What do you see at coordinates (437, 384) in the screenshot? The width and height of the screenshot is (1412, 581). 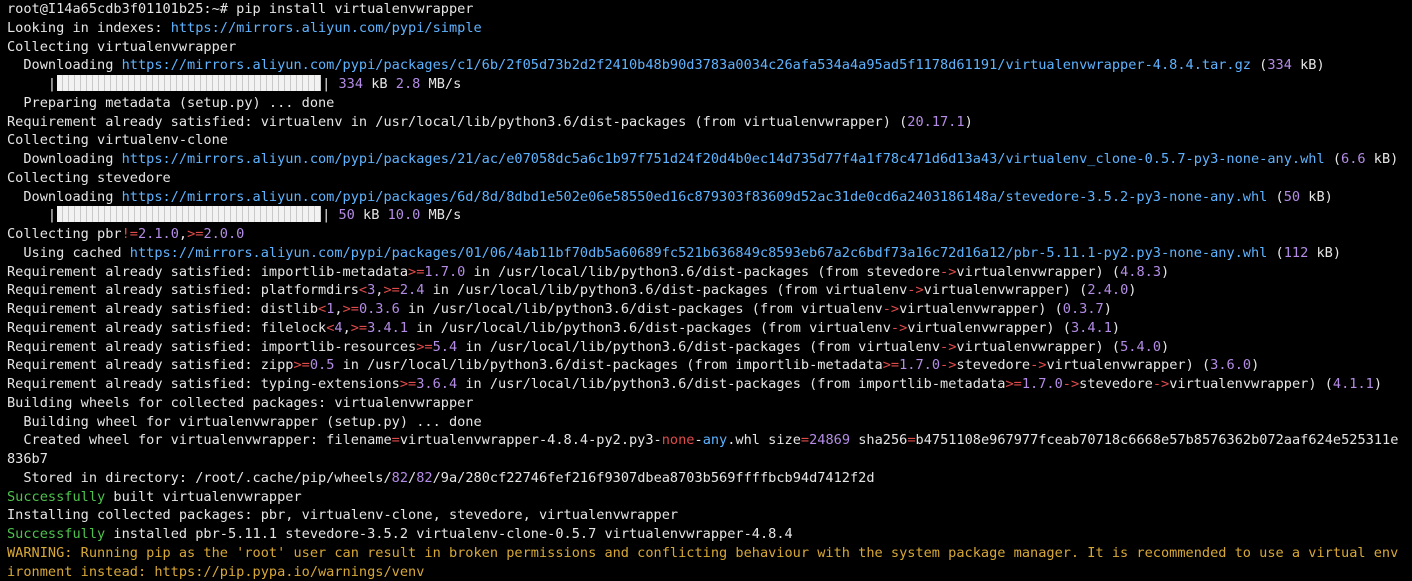 I see `number-text: 3.6.4` at bounding box center [437, 384].